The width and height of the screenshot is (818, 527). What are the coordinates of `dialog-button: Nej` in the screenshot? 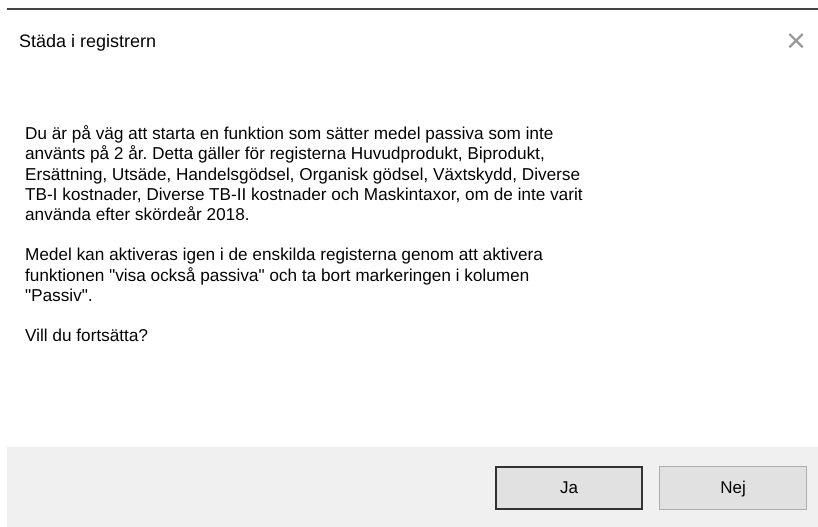 It's located at (733, 488).